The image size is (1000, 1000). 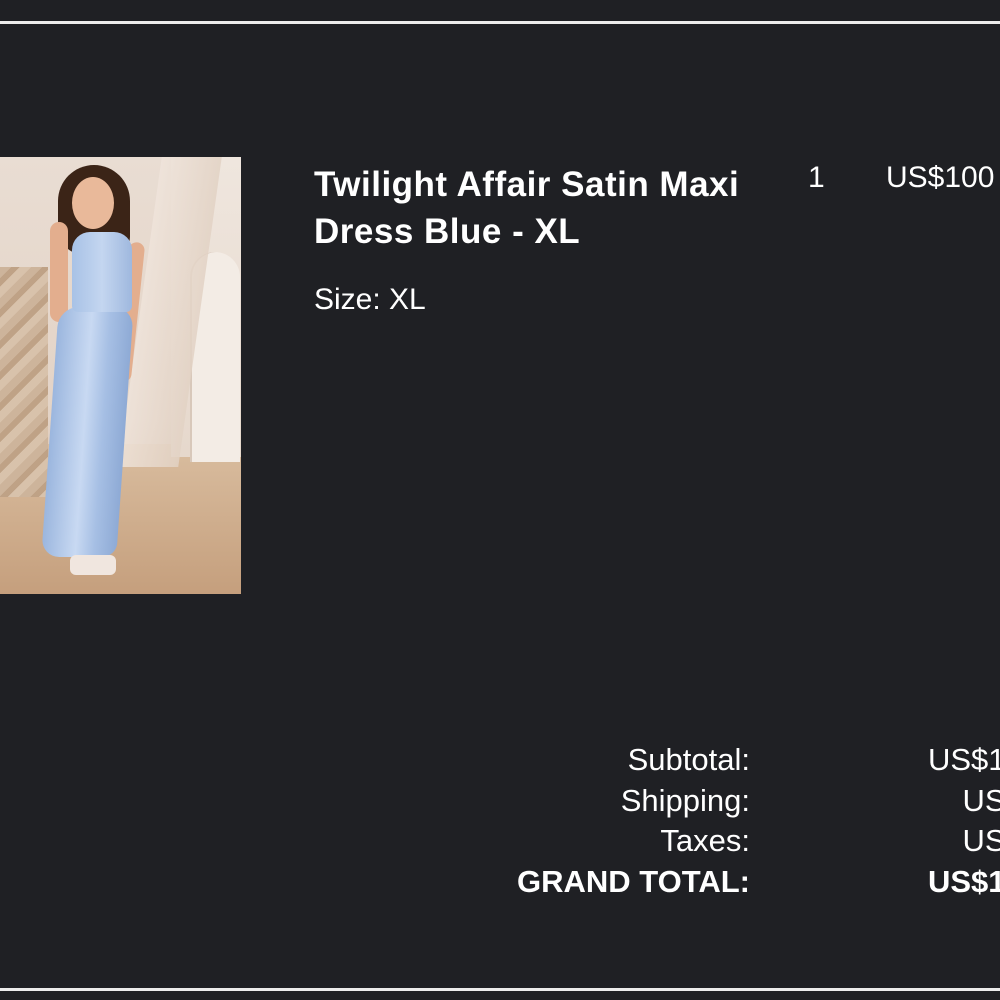 I want to click on product-price: US$100, so click(x=940, y=177).